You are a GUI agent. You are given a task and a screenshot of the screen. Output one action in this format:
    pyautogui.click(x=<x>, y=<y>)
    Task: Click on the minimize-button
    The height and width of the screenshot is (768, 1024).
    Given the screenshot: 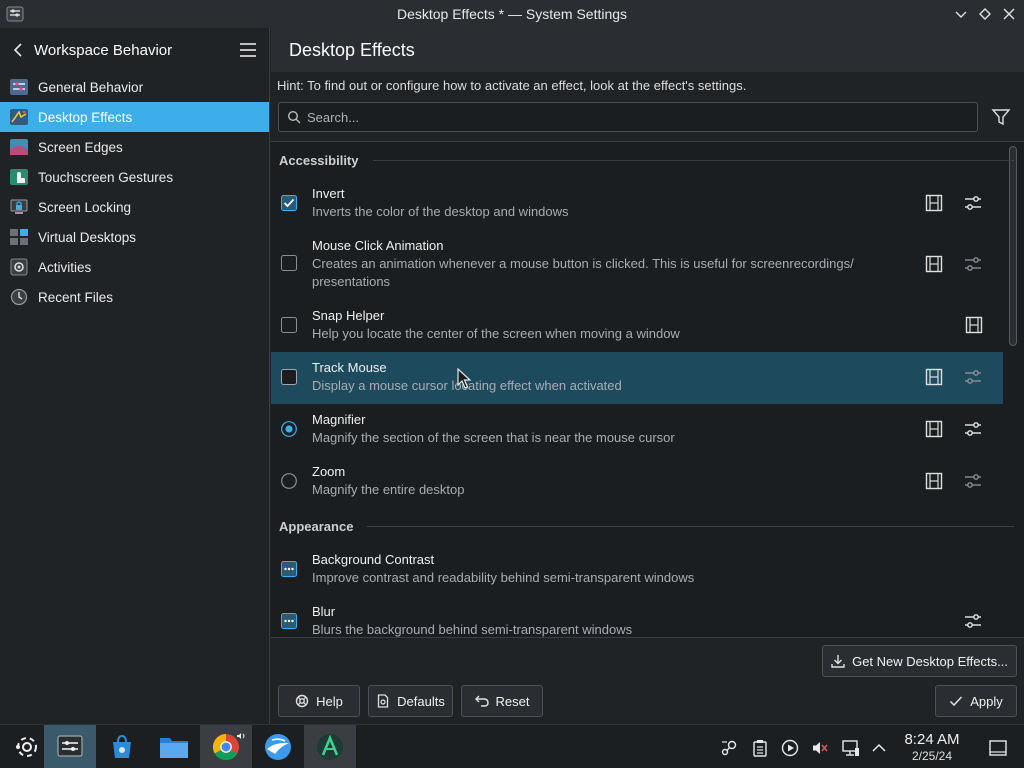 What is the action you would take?
    pyautogui.click(x=961, y=14)
    